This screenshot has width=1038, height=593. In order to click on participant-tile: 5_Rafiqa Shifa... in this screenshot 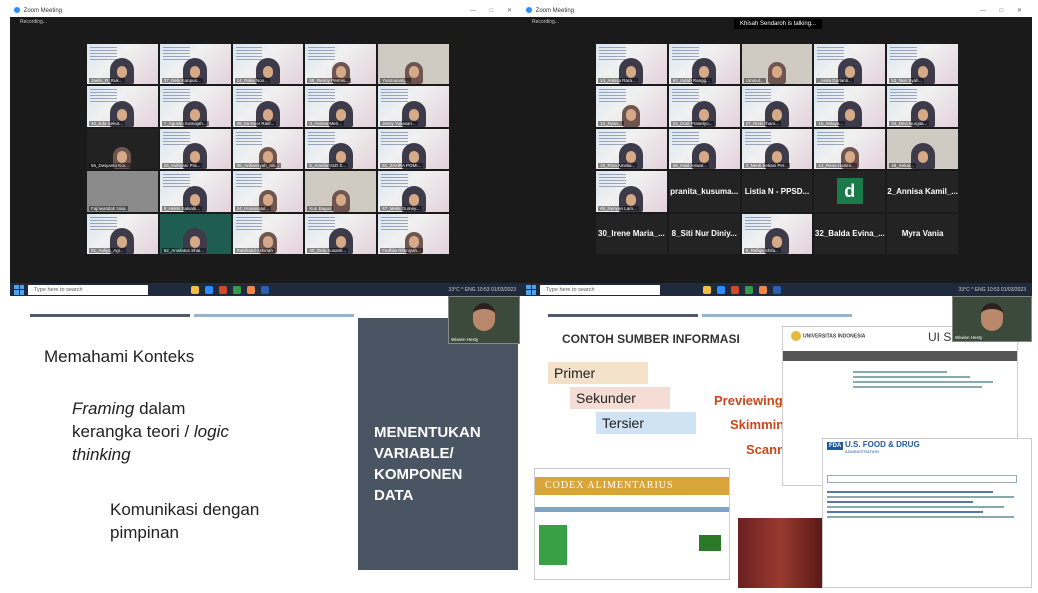, I will do `click(777, 233)`.